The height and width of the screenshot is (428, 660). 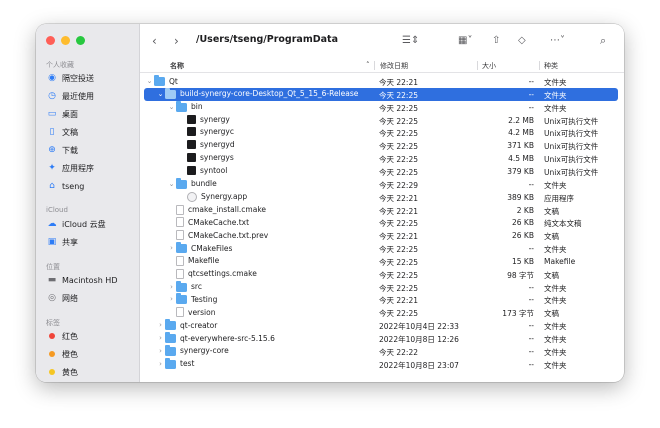 I want to click on sidebar-item-documents: ▯ 文稿, so click(x=91, y=132).